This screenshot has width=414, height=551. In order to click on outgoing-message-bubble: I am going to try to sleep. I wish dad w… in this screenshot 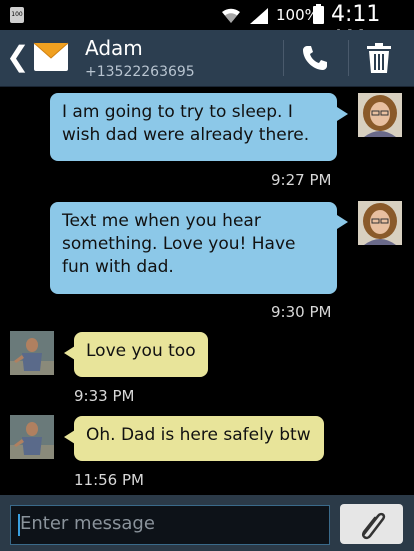, I will do `click(193, 127)`.